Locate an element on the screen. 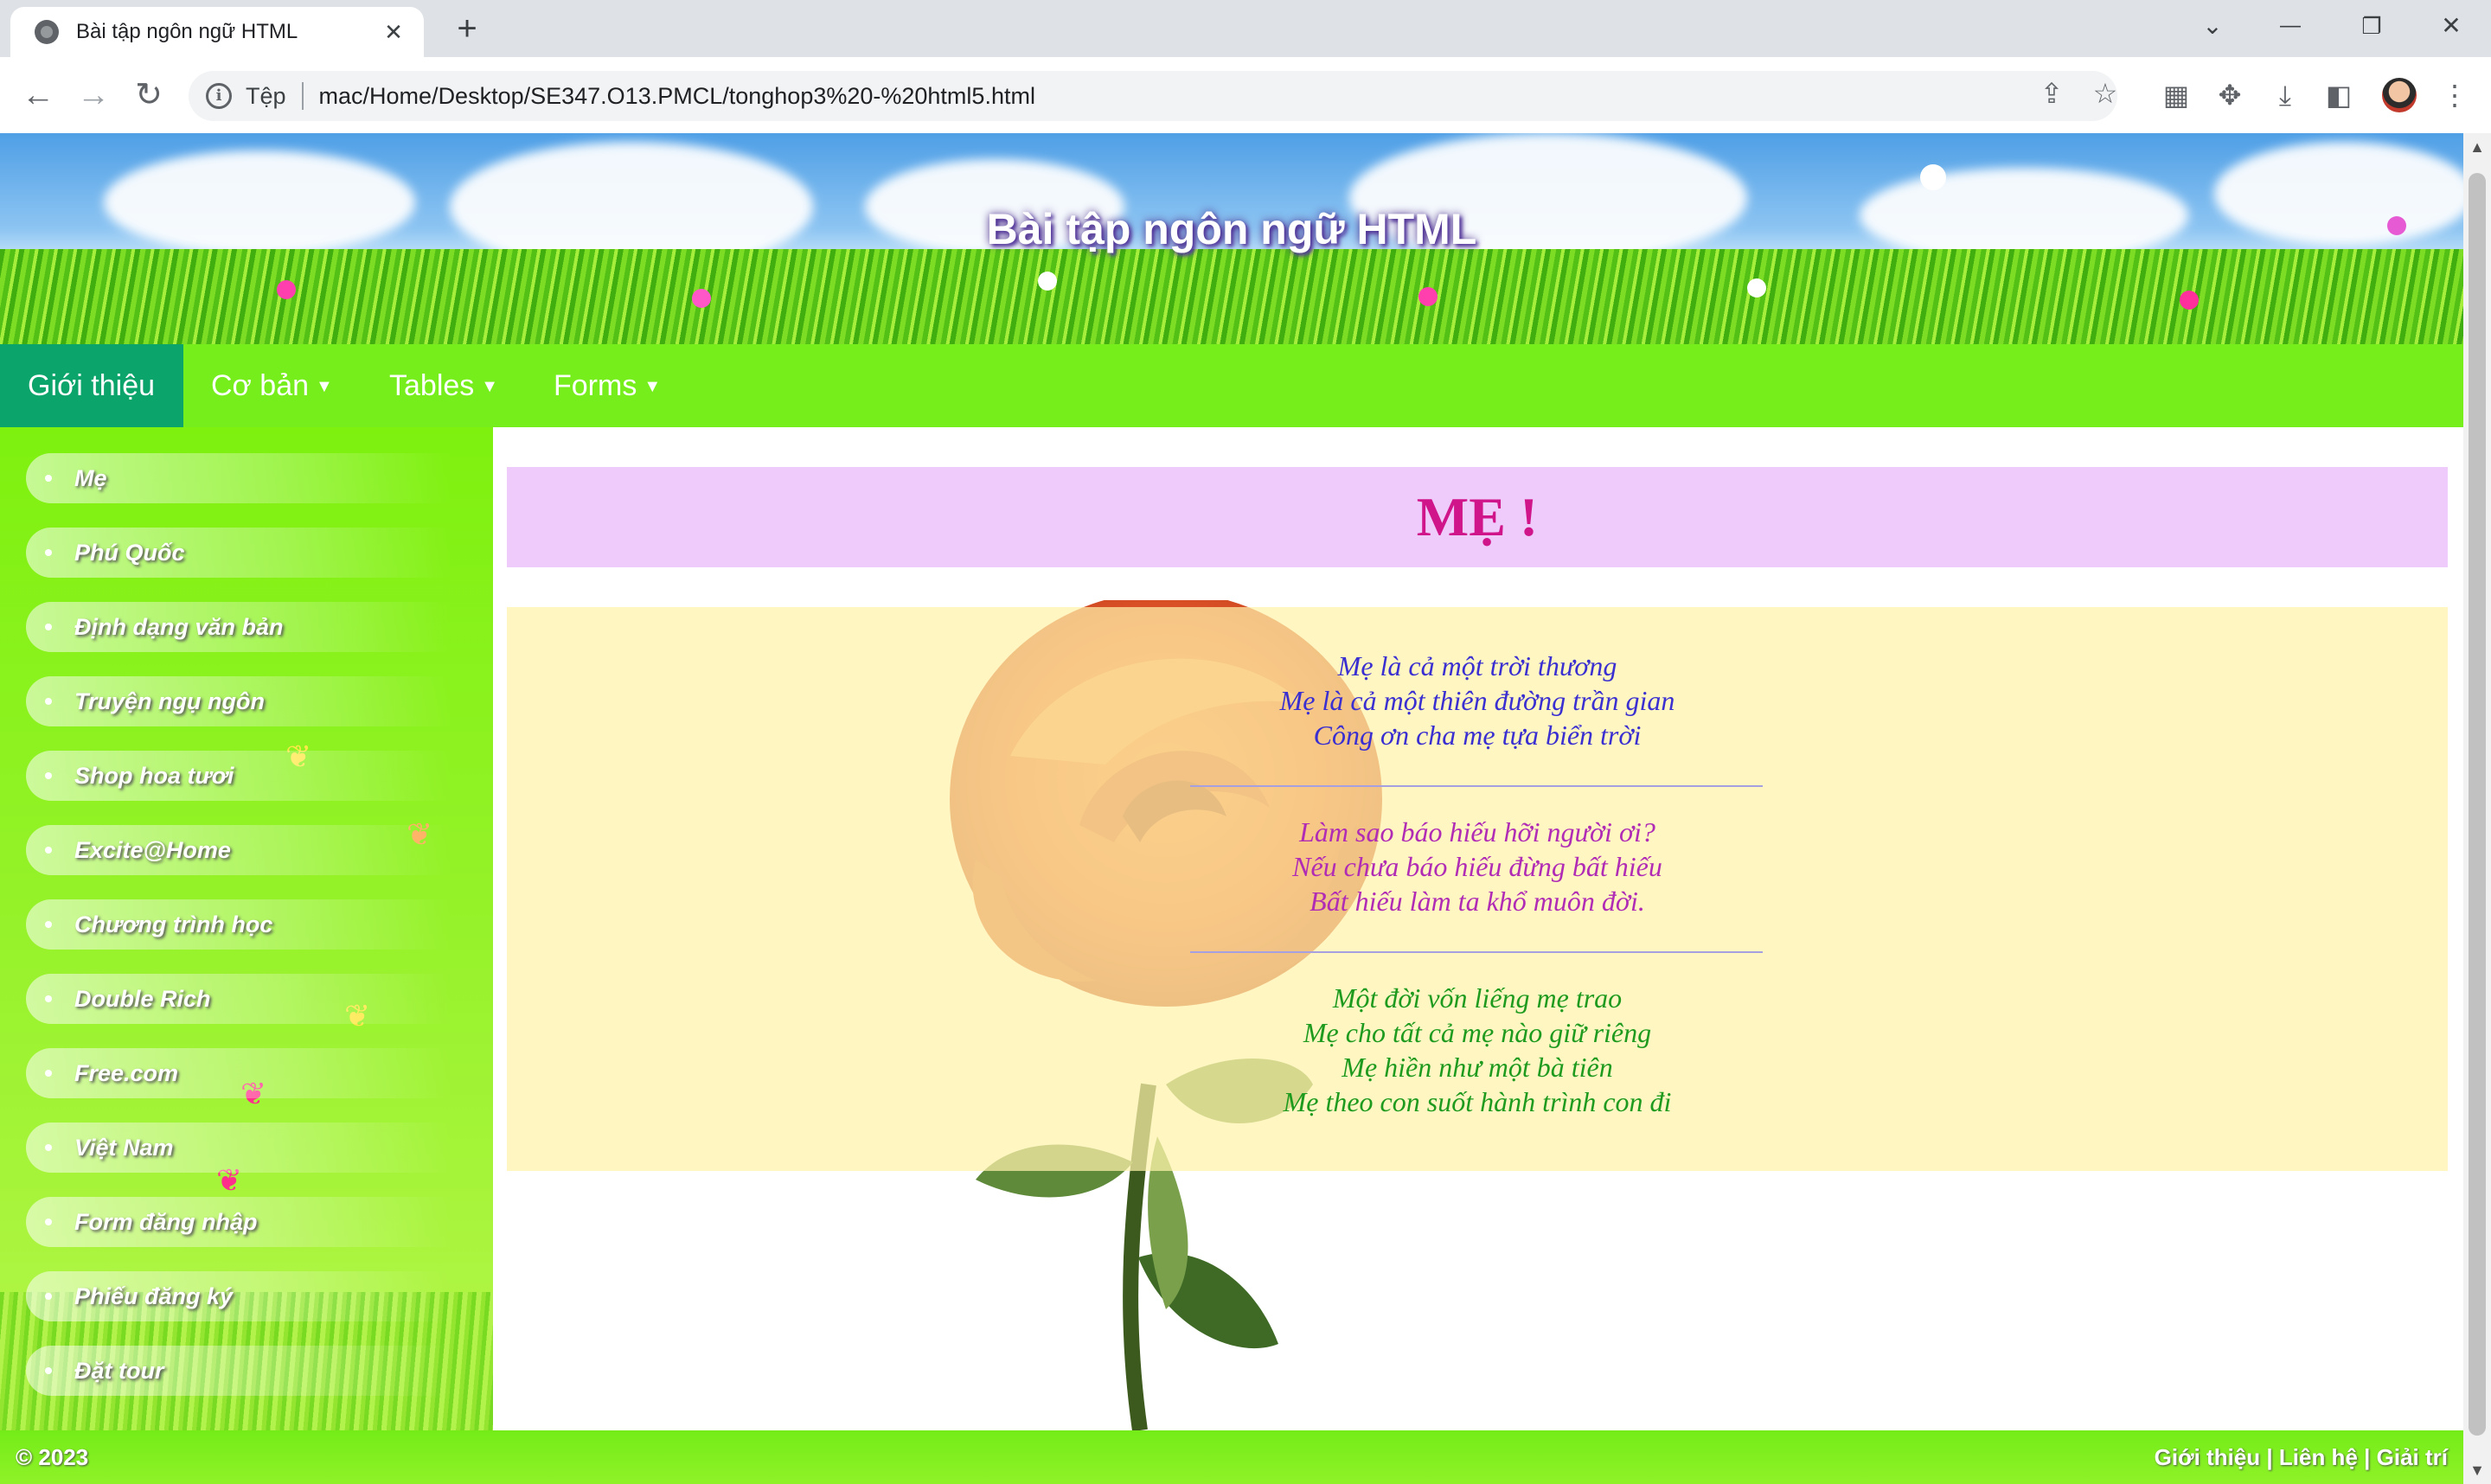 This screenshot has width=2491, height=1484. vertical-scrollbar: ▲ ▼ is located at coordinates (2477, 808).